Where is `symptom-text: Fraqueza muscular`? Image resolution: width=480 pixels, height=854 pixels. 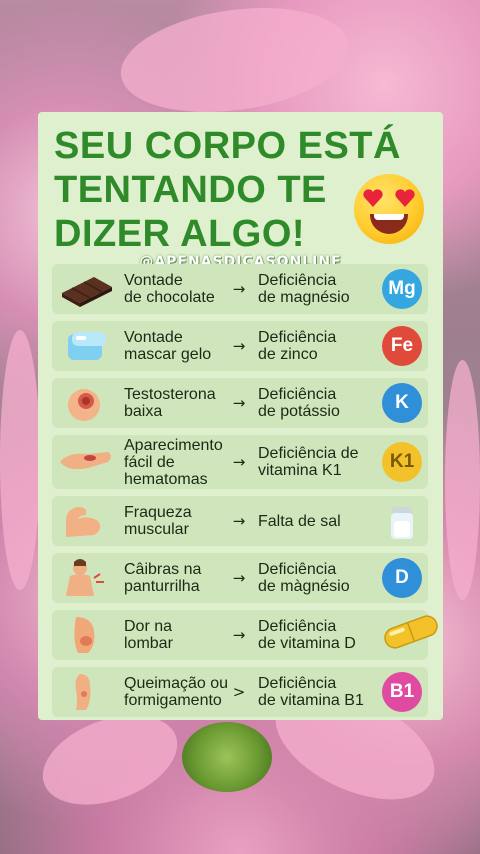
symptom-text: Fraqueza muscular is located at coordinates (158, 521).